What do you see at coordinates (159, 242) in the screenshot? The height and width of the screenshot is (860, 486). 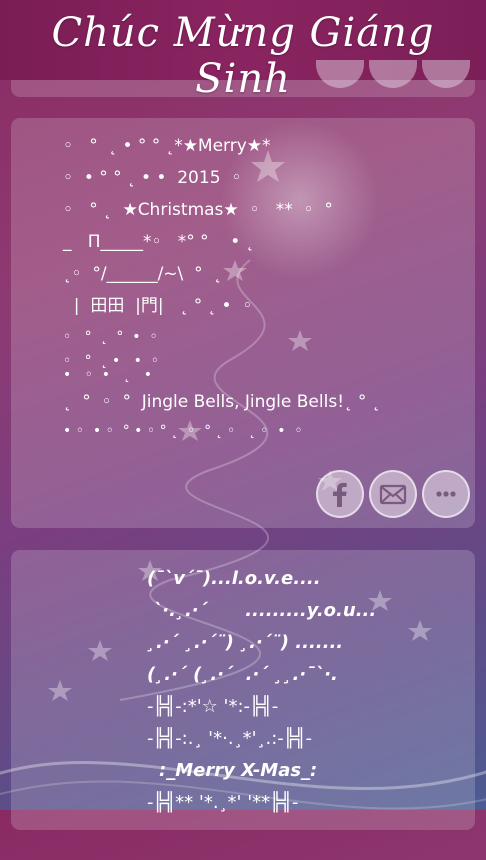 I see `art-line: _ Π_____*◦ *° ° • ˛` at bounding box center [159, 242].